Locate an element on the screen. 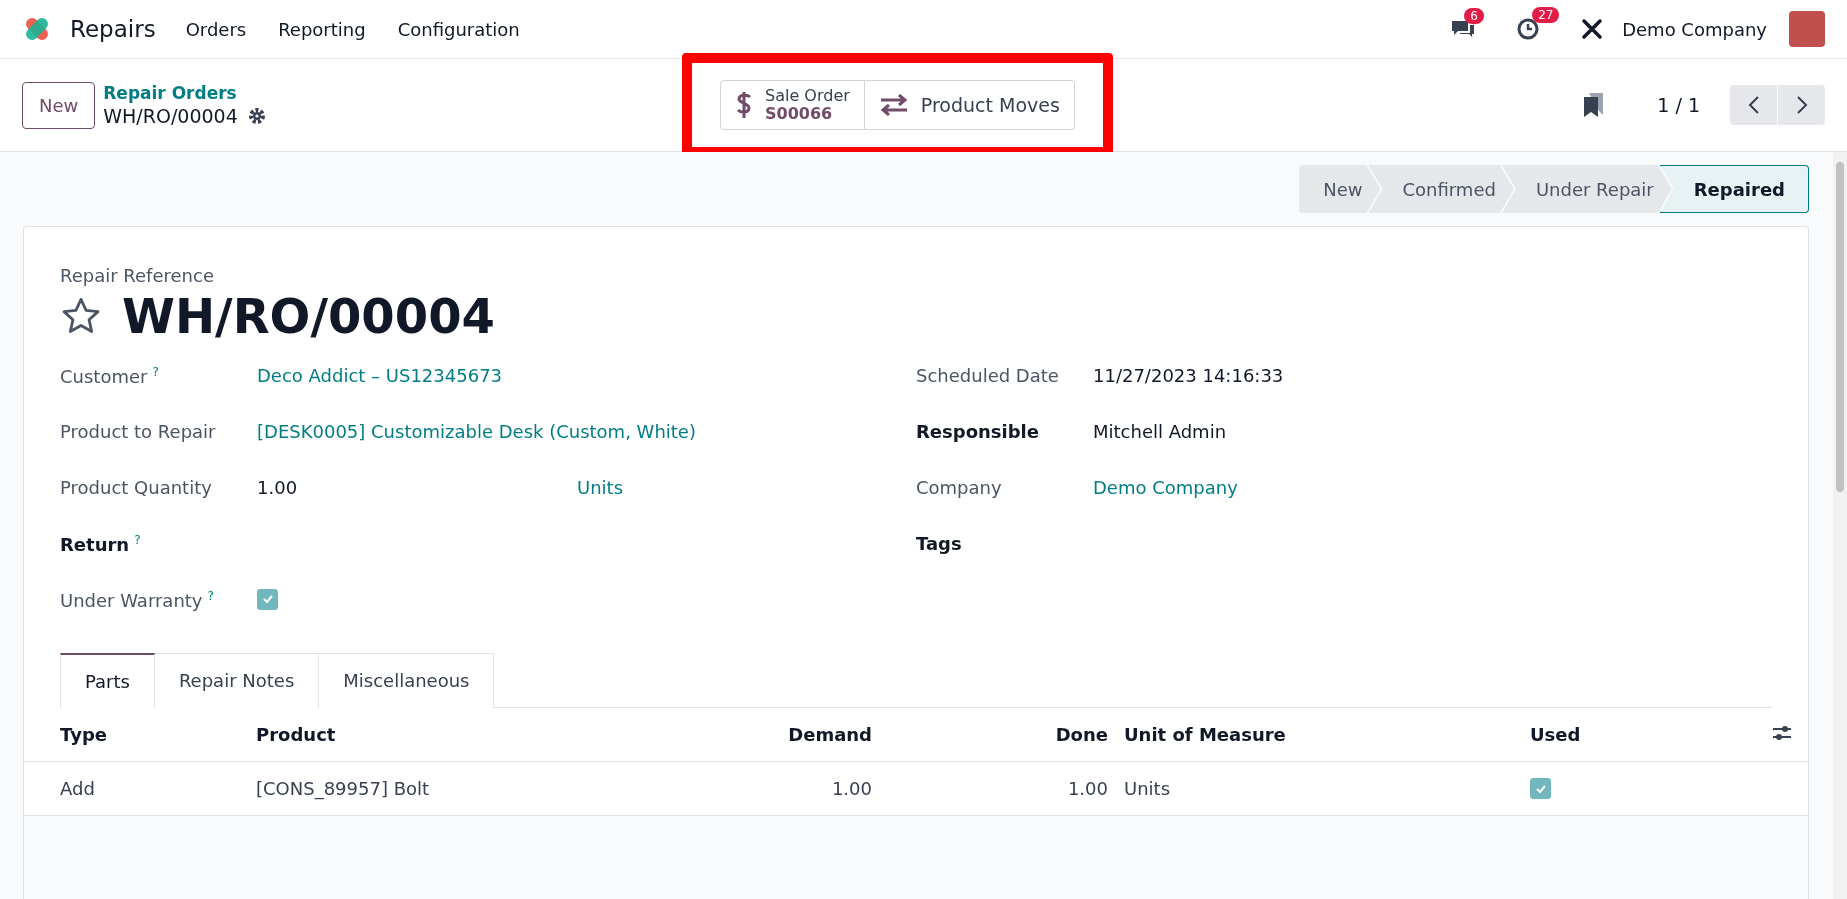 The height and width of the screenshot is (899, 1847). field-label: Product Quantity is located at coordinates (136, 487).